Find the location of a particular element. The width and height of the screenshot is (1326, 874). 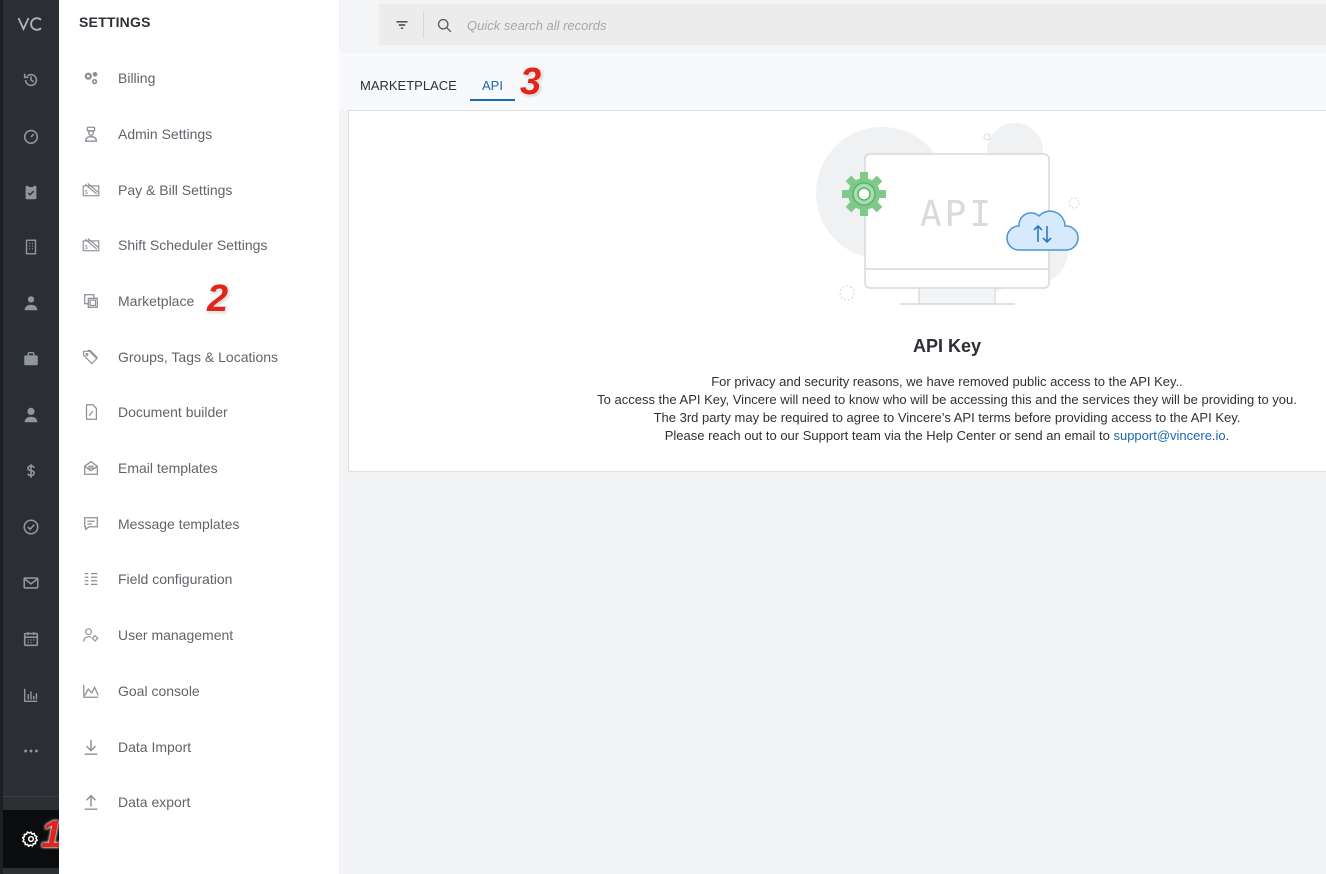

menu-item-label: Data Import is located at coordinates (155, 747).